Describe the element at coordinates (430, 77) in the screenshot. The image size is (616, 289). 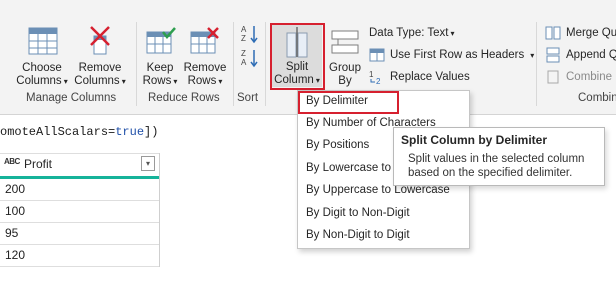
I see `replace-values-label: Replace Values` at that location.